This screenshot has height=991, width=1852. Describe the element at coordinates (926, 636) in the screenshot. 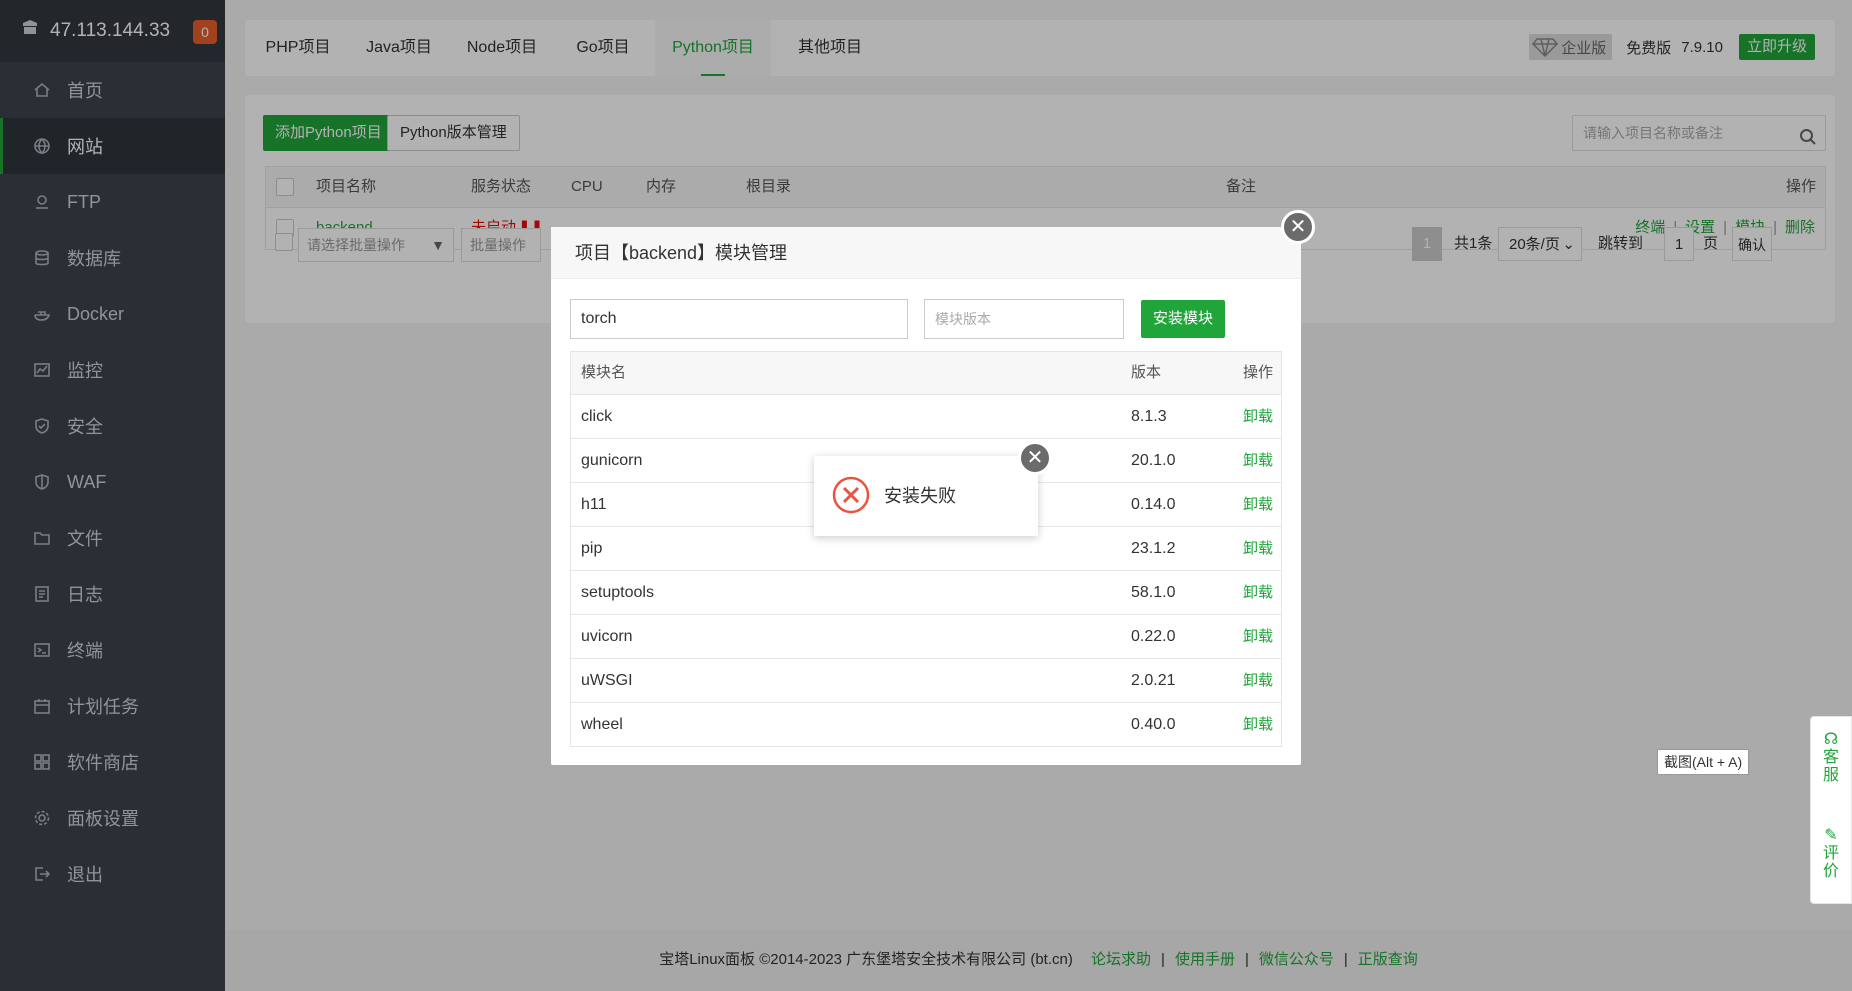

I see `module-row: uvicorn 0.22.0 卸载` at that location.